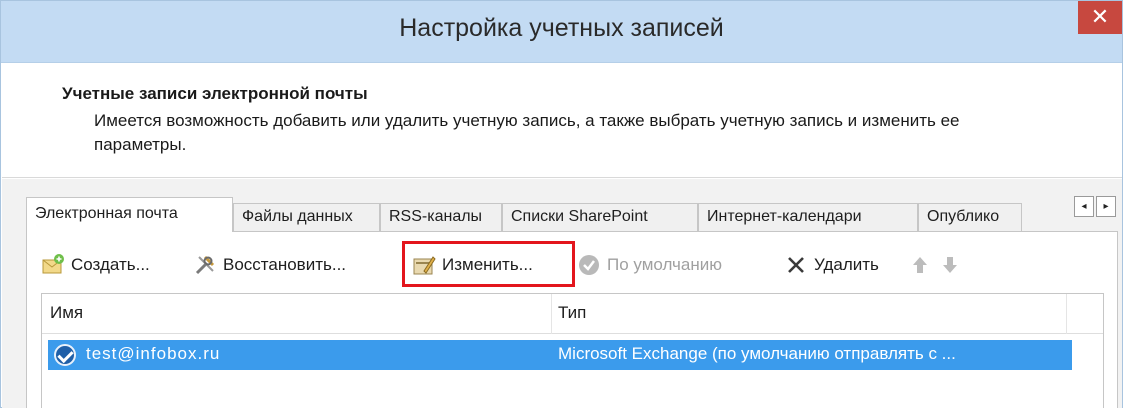  Describe the element at coordinates (306, 217) in the screenshot. I see `tab-data-files: Файлы данных` at that location.